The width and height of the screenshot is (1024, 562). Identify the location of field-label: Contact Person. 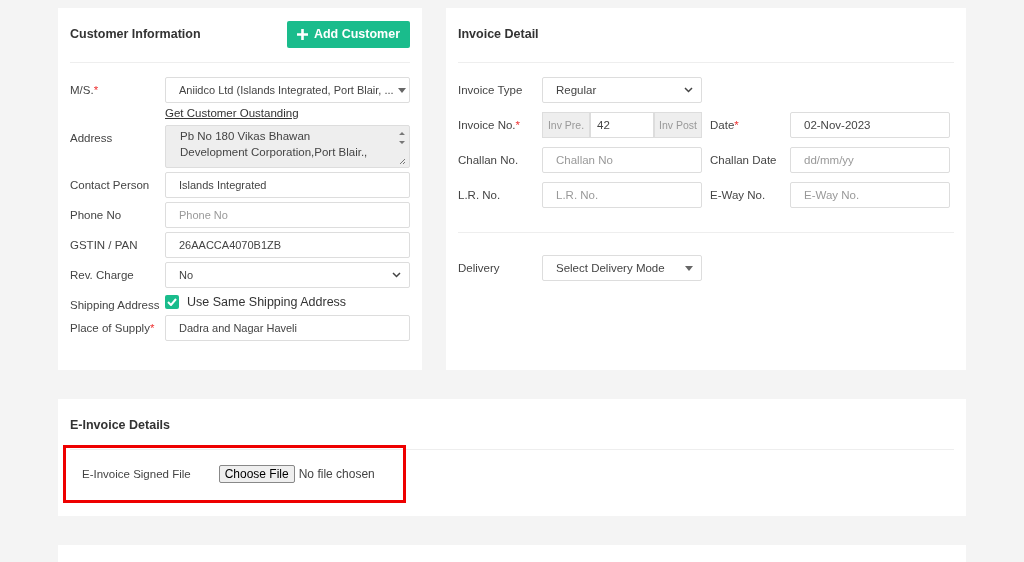
(110, 184).